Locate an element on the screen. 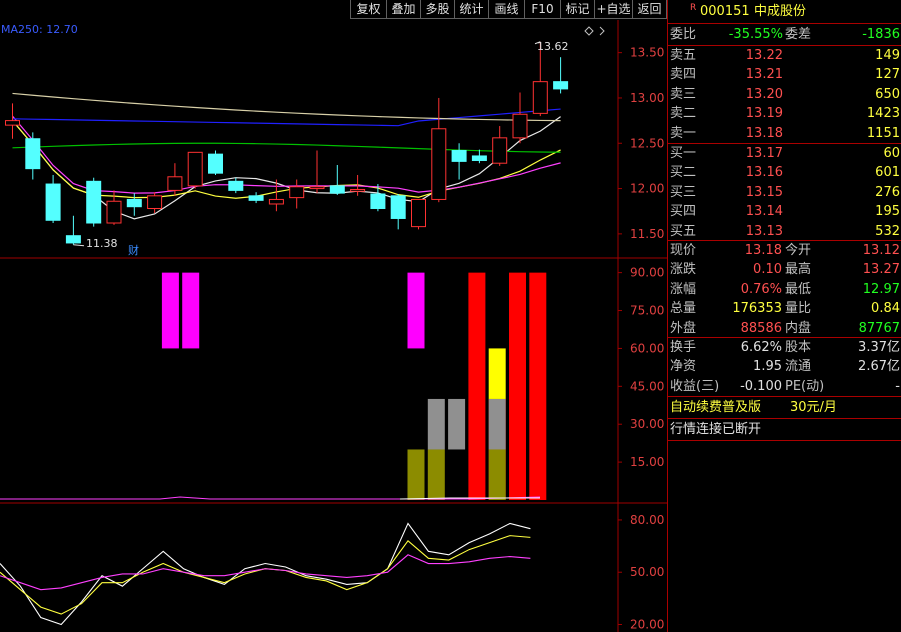 Image resolution: width=901 pixels, height=632 pixels. toolbar-button-zixuan: +自选 is located at coordinates (613, 9).